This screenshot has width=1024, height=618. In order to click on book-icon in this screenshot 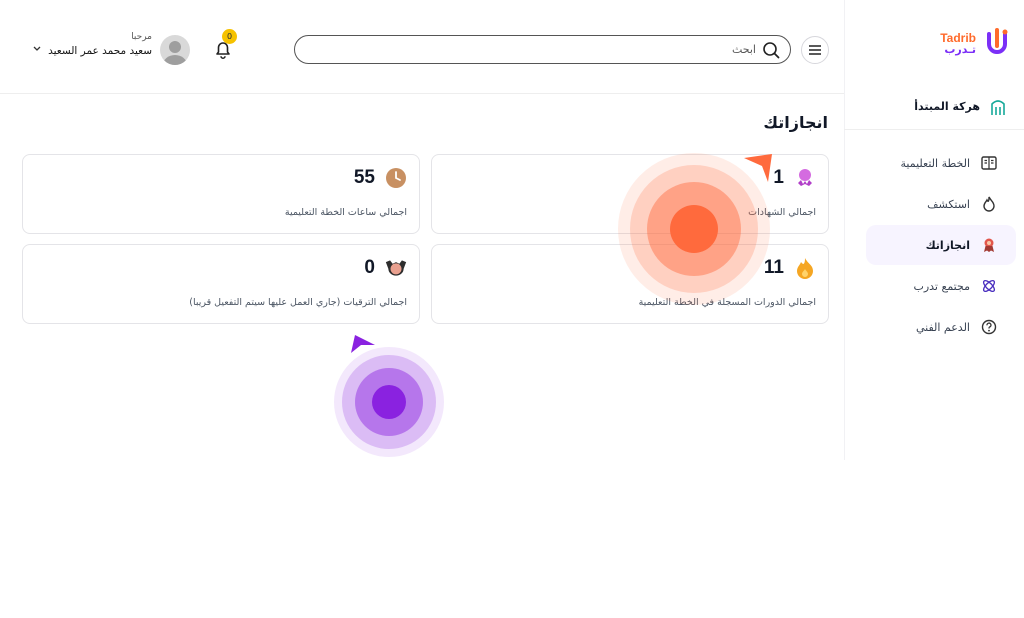, I will do `click(989, 163)`.